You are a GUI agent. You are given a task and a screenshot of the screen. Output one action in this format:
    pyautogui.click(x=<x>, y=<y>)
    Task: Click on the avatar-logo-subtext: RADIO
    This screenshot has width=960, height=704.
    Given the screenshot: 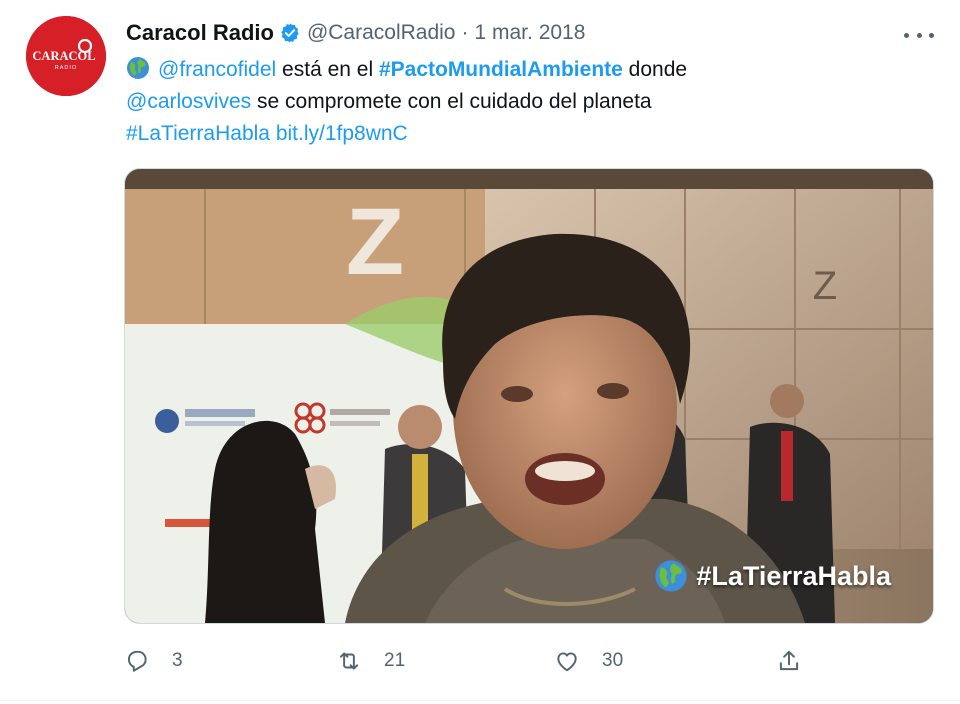 What is the action you would take?
    pyautogui.click(x=66, y=68)
    